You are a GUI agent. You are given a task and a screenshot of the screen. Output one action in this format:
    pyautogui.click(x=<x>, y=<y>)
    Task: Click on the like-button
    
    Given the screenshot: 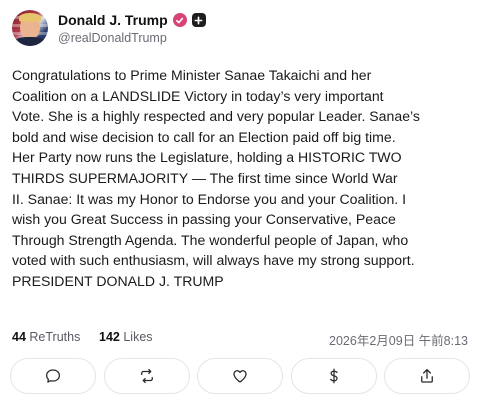 What is the action you would take?
    pyautogui.click(x=240, y=376)
    